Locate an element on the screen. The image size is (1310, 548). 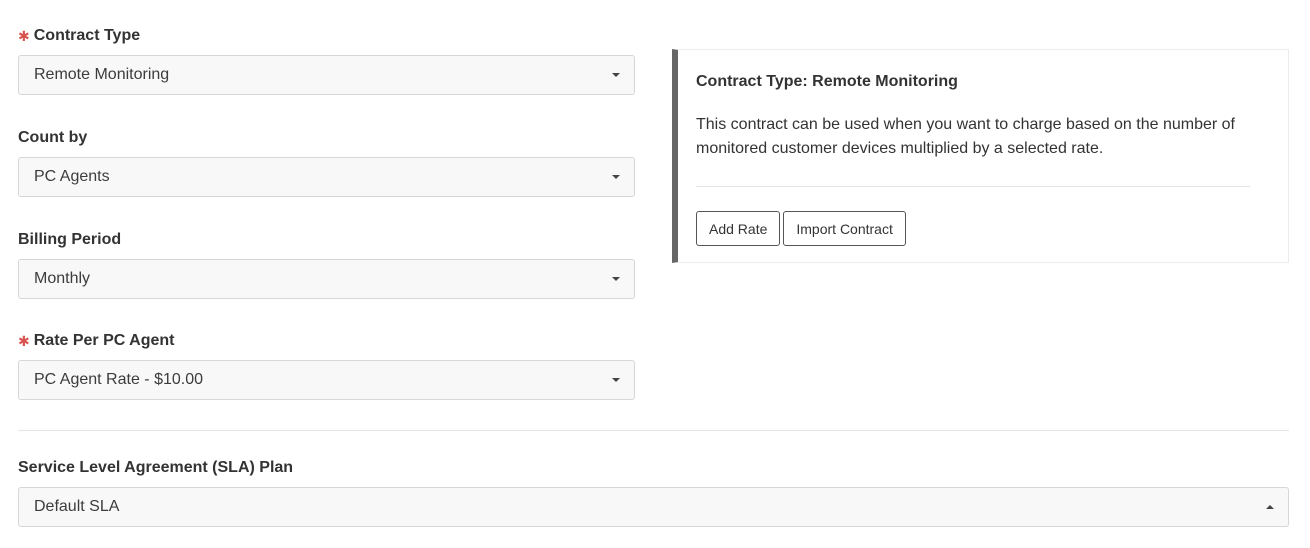
info-panel-title: Contract Type: Remote Monitoring is located at coordinates (827, 81).